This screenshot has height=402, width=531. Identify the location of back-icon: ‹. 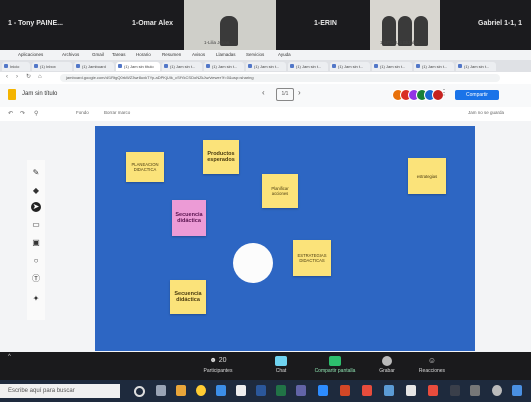
(9, 77).